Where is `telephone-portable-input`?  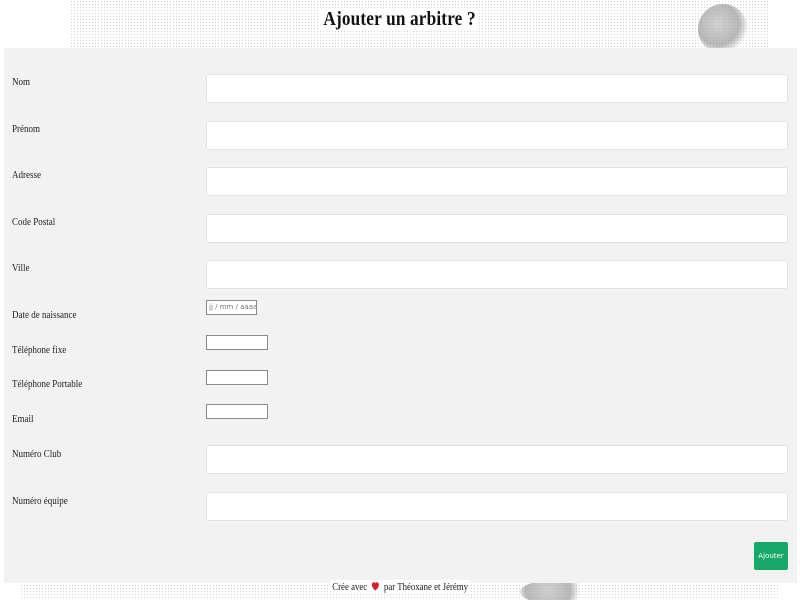 telephone-portable-input is located at coordinates (237, 377).